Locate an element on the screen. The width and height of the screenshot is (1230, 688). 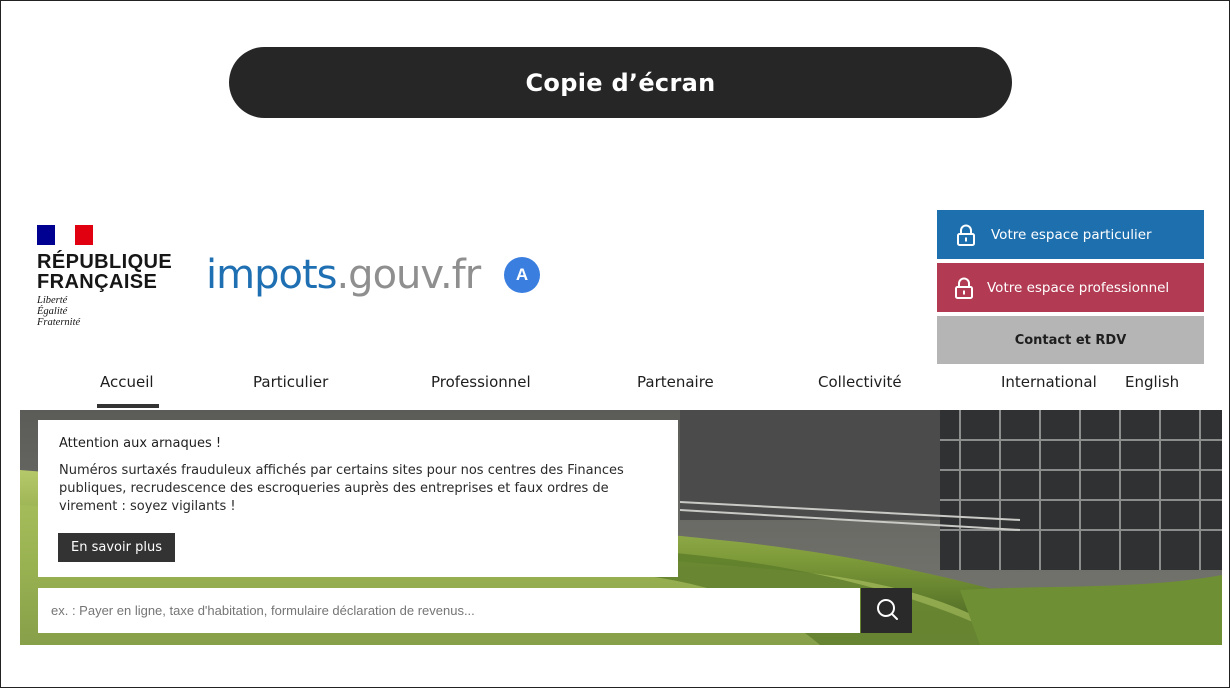
logo-line-1: RÉPUBLIQUE is located at coordinates (105, 262).